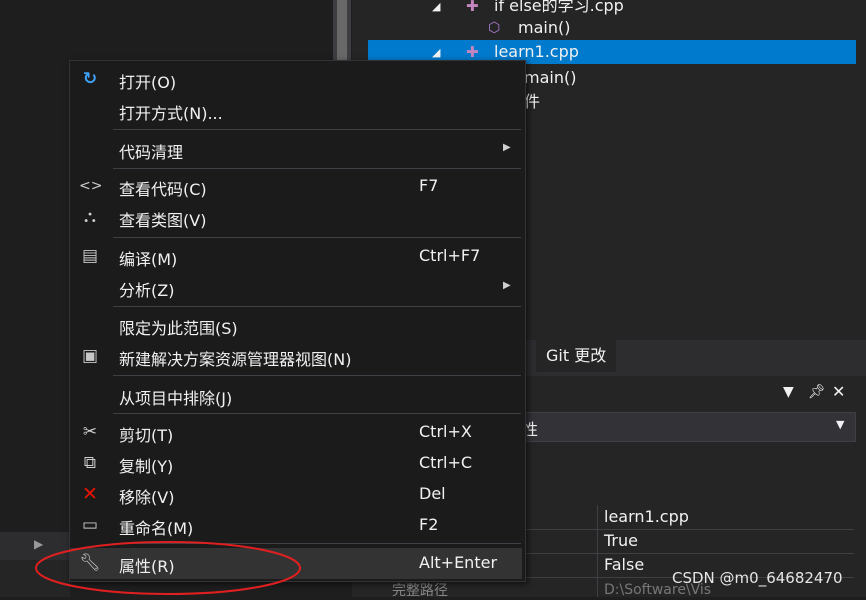 The height and width of the screenshot is (600, 866). Describe the element at coordinates (838, 391) in the screenshot. I see `close-icon: ✕` at that location.